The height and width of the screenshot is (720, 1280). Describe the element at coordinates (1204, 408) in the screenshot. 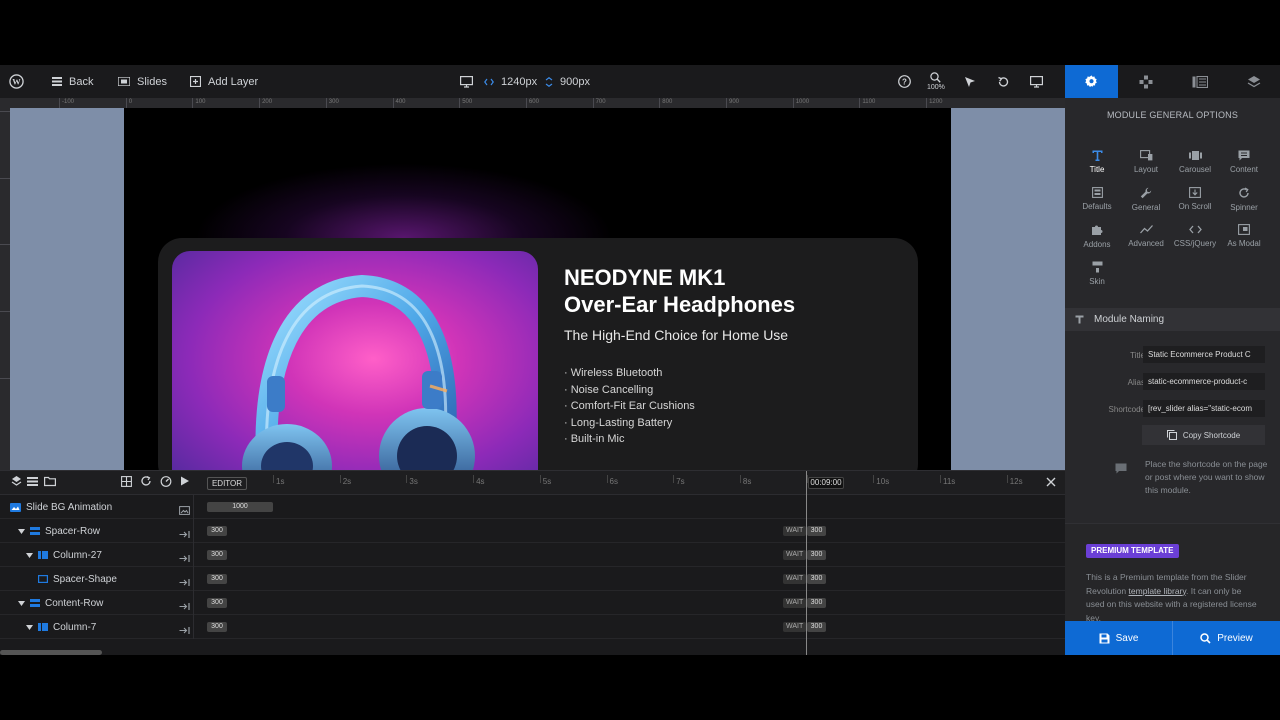

I see `shortcode-input: [rev_slider alias="static-ecom` at that location.